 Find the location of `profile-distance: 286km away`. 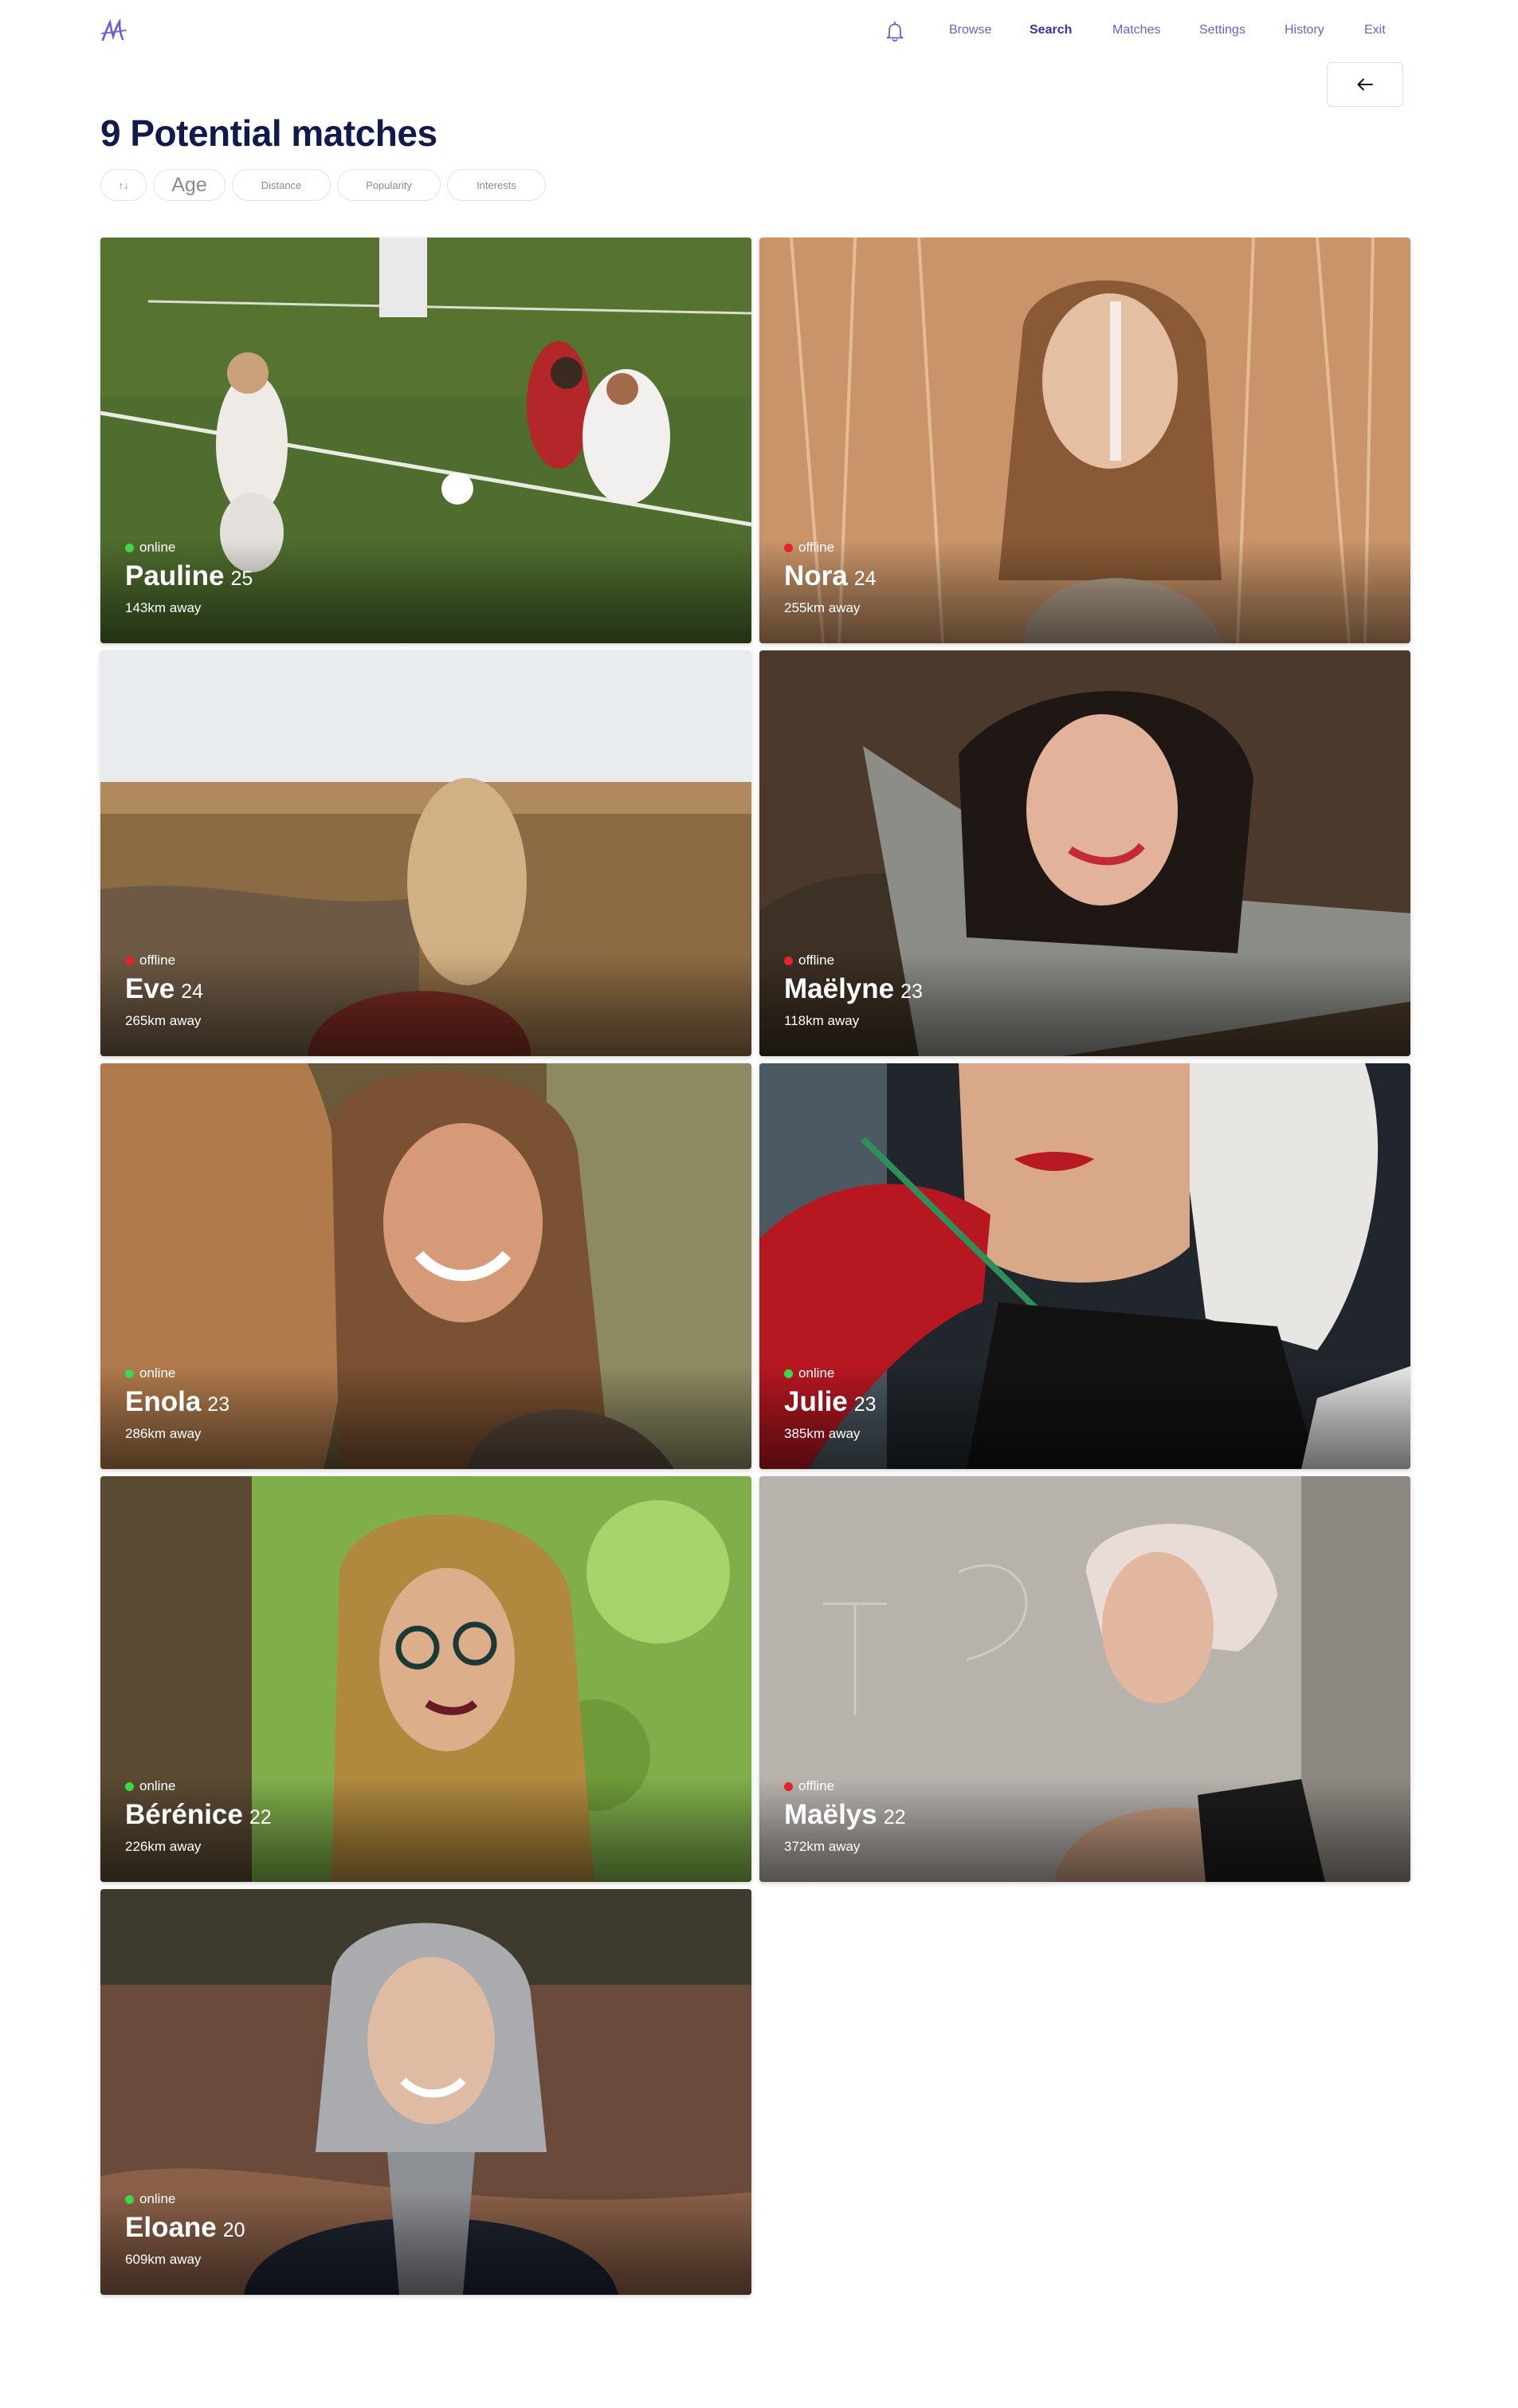

profile-distance: 286km away is located at coordinates (163, 1433).